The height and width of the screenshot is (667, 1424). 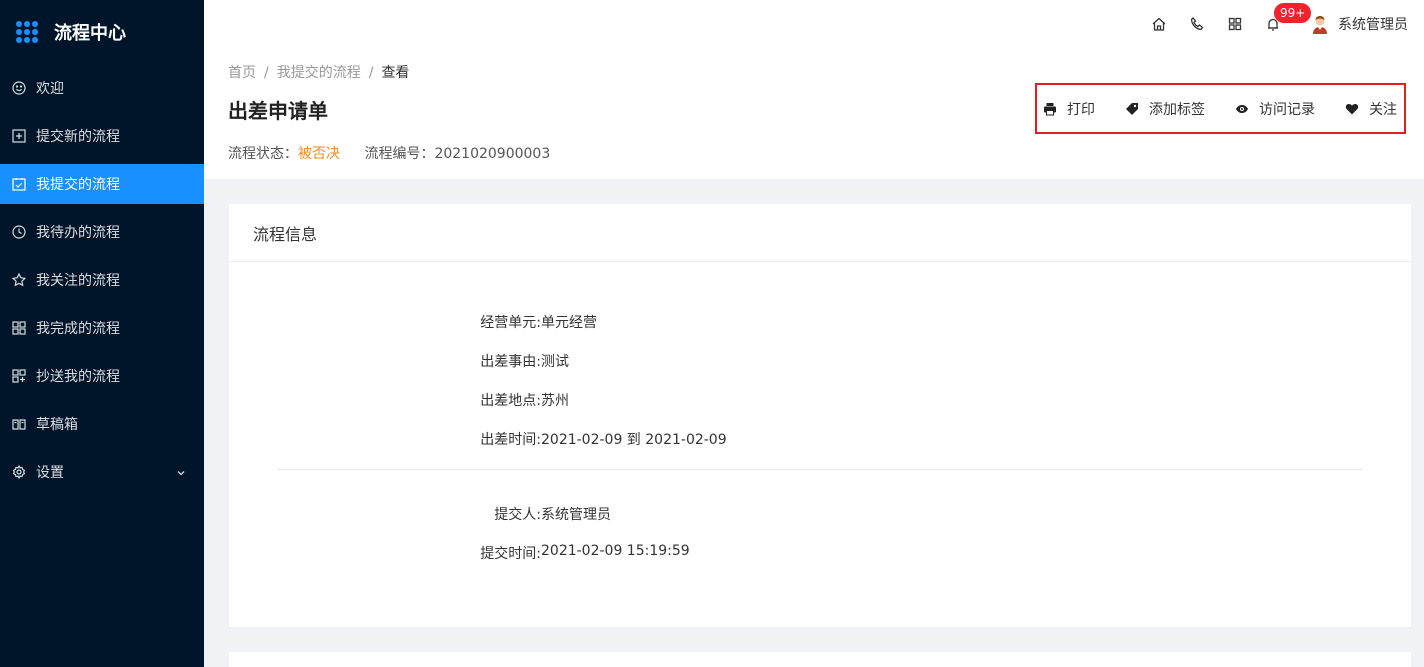 I want to click on top-header: 99+ 系统管理员, so click(x=814, y=23).